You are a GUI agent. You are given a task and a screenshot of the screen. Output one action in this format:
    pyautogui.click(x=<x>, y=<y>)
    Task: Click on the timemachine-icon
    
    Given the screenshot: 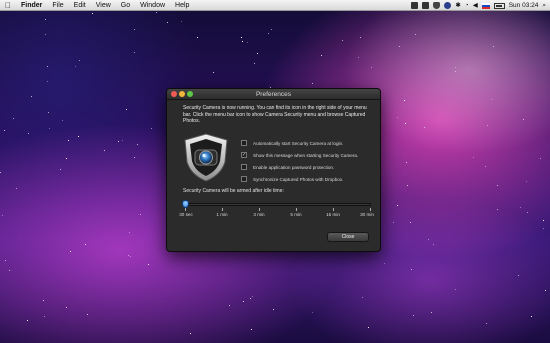 What is the action you would take?
    pyautogui.click(x=448, y=5)
    